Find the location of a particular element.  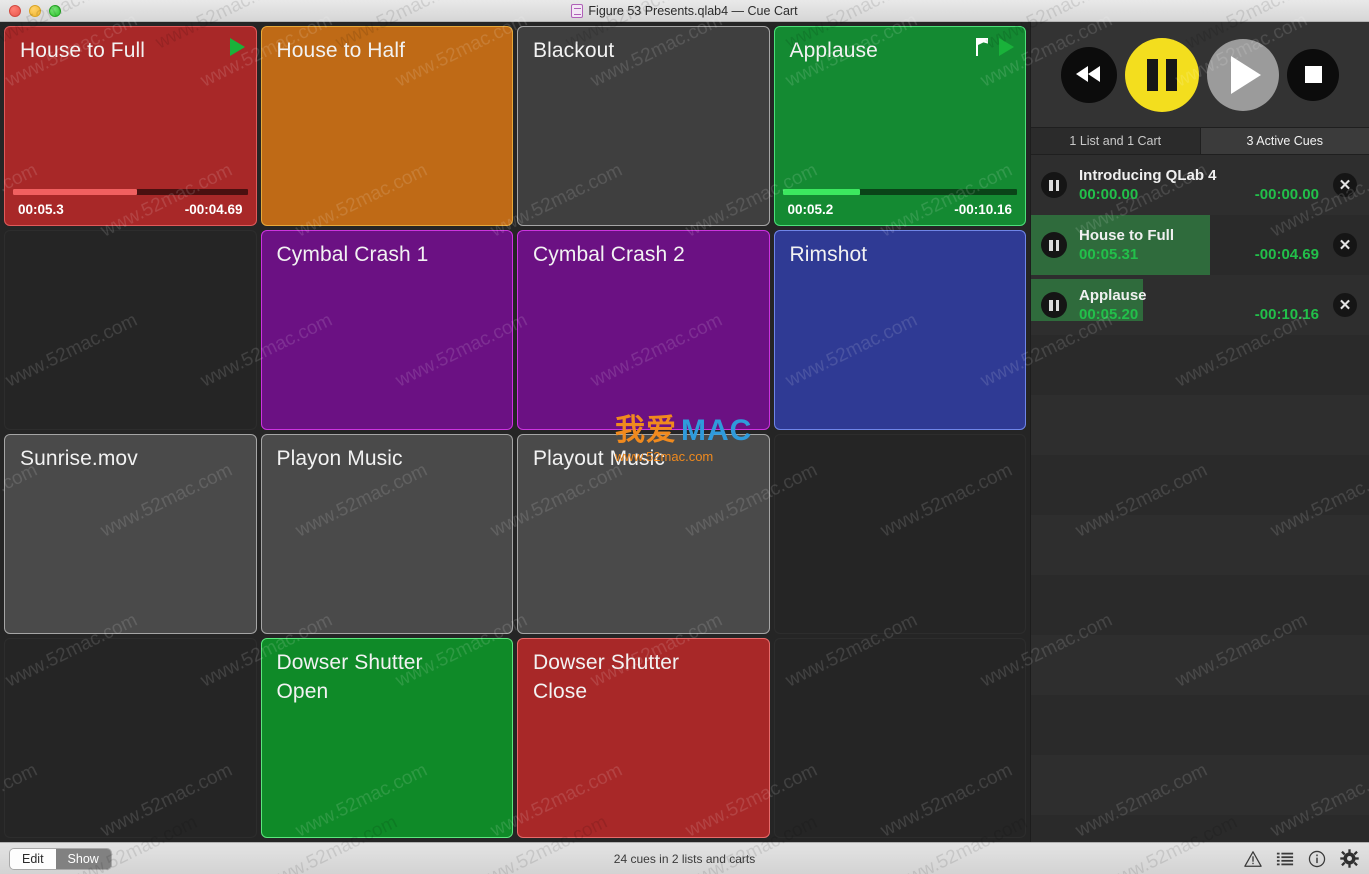

play-button is located at coordinates (1243, 74).